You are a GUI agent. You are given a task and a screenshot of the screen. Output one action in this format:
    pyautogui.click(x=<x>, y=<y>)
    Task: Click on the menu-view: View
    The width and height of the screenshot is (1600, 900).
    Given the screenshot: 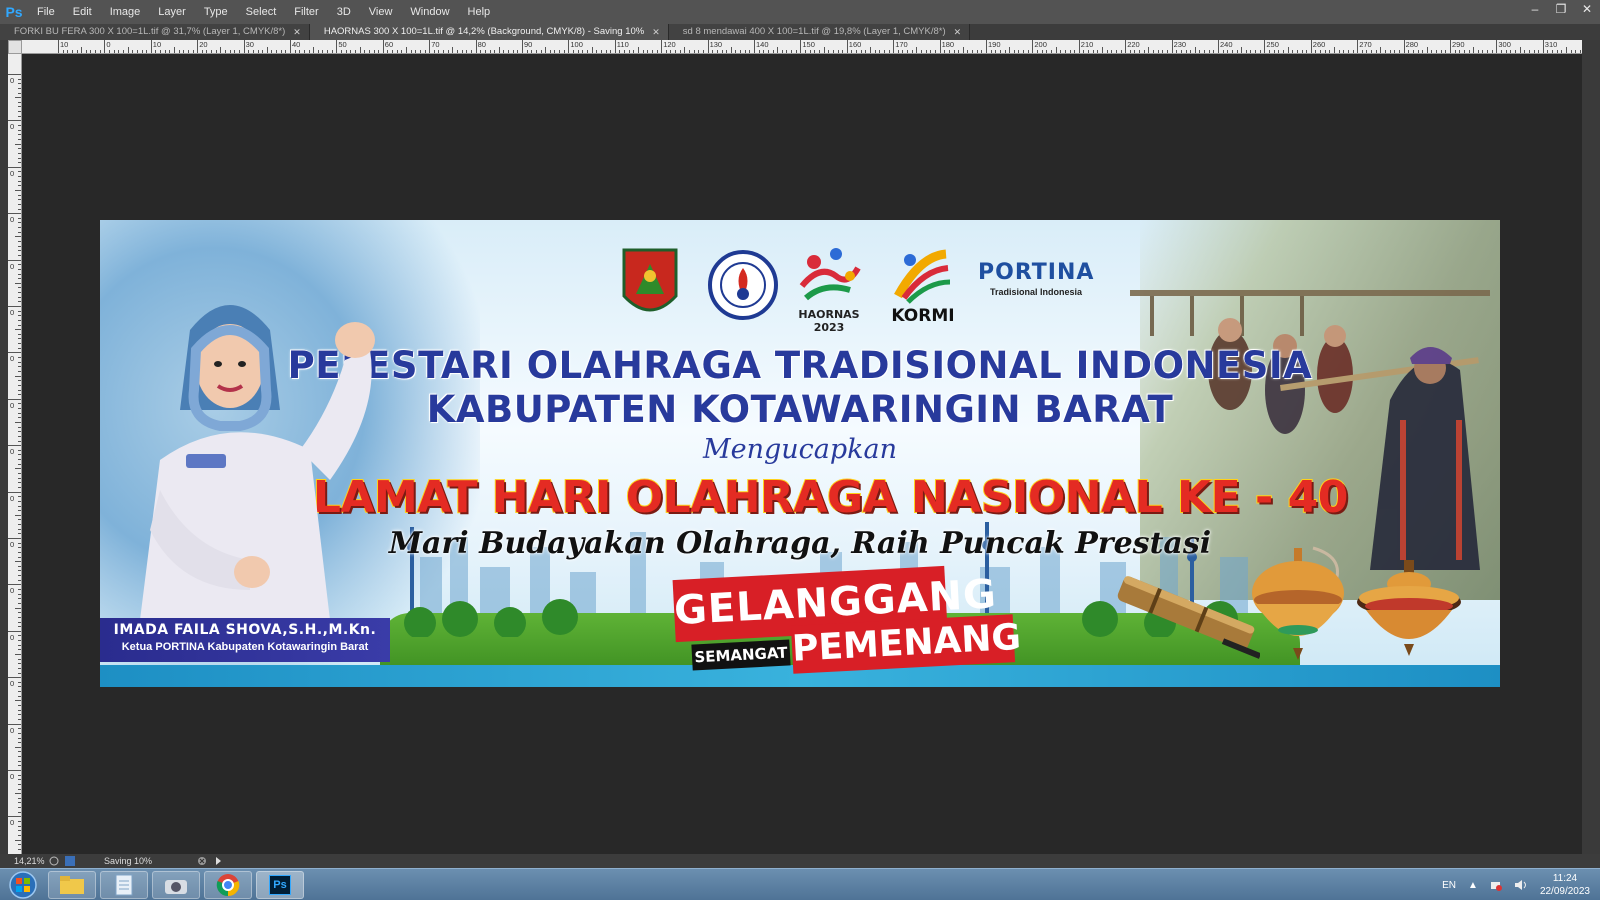 What is the action you would take?
    pyautogui.click(x=381, y=12)
    